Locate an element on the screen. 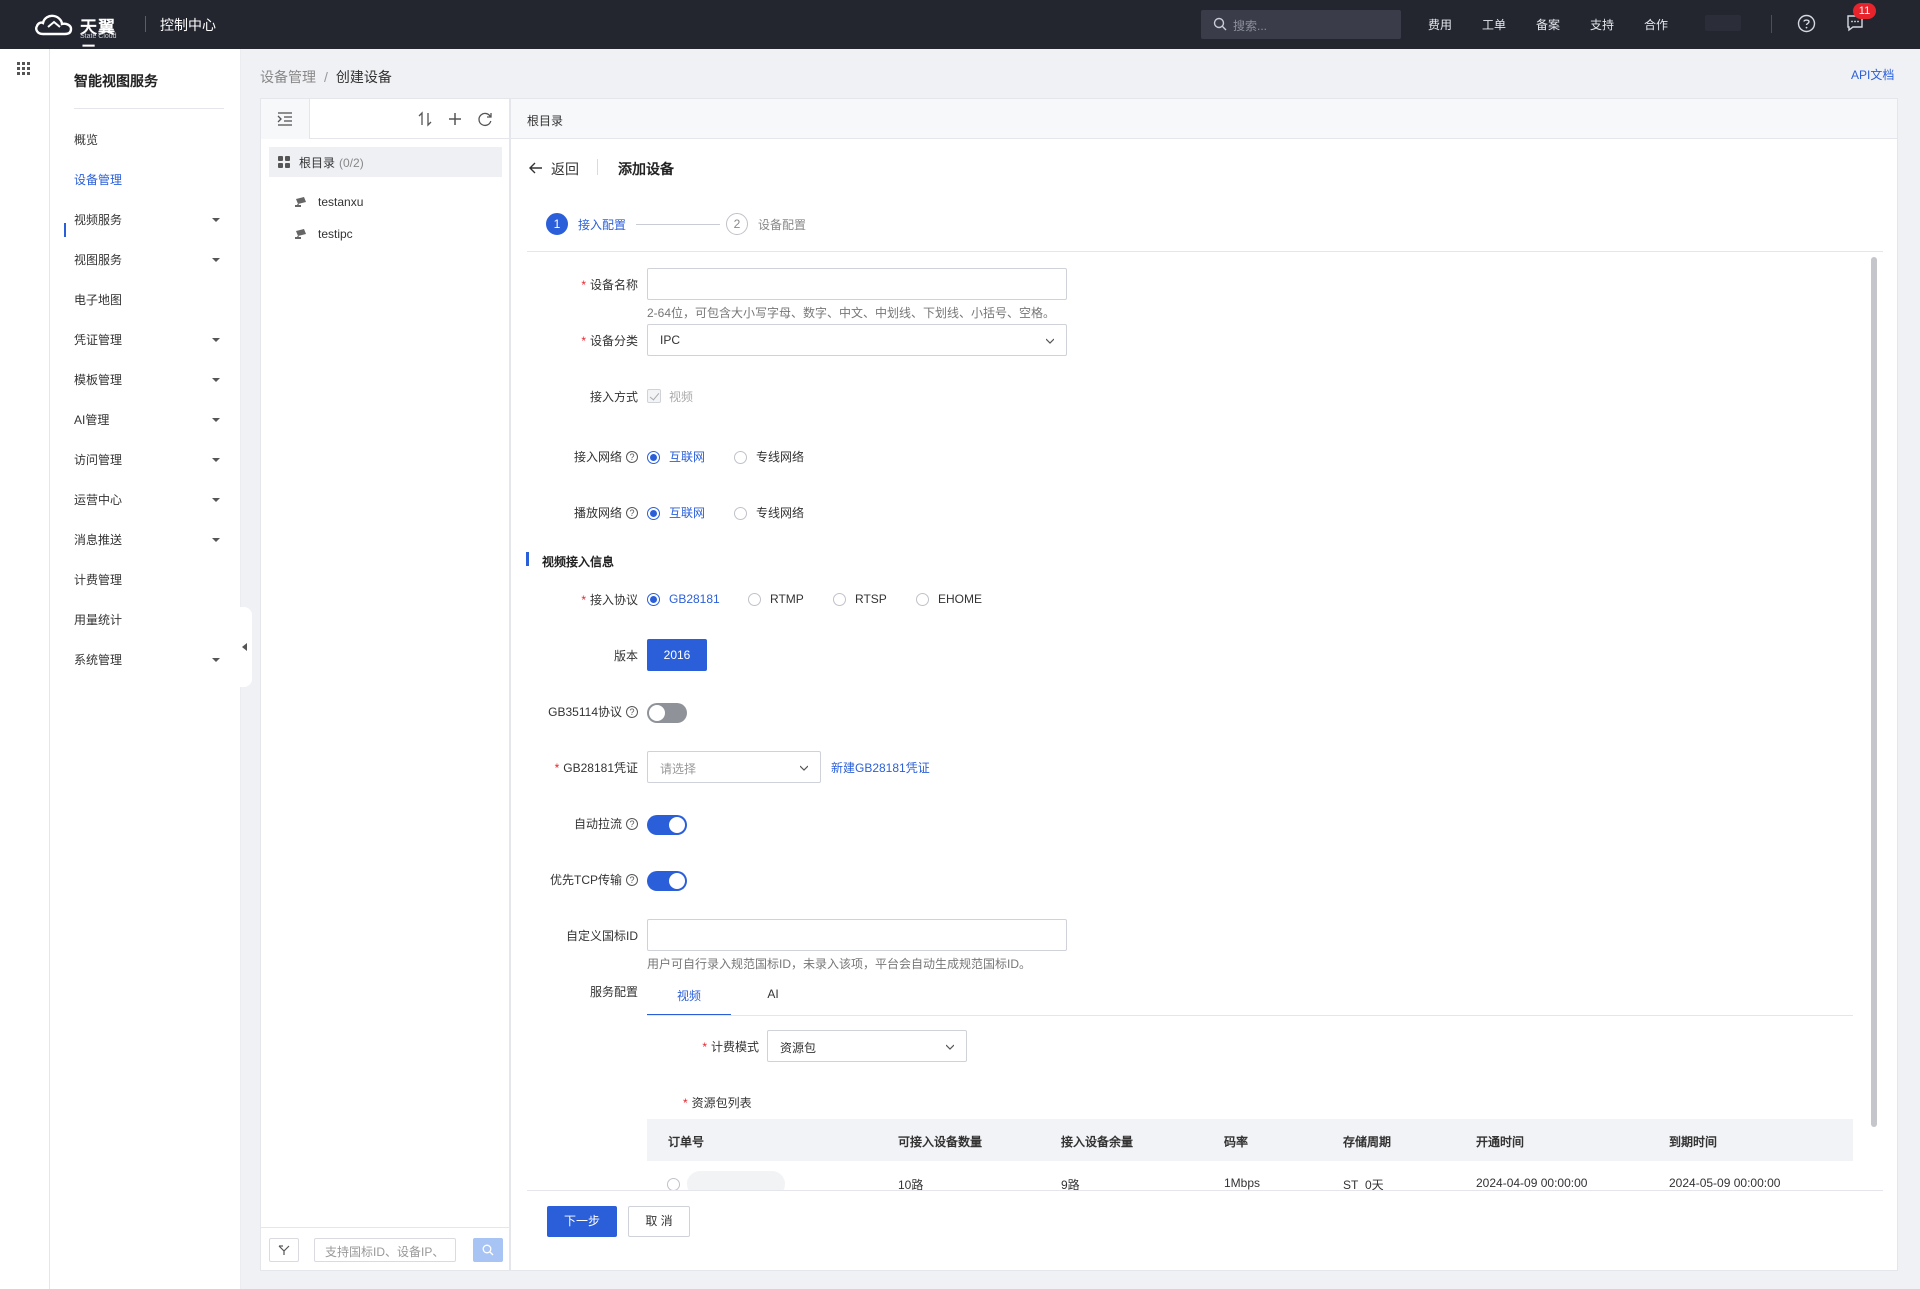 Image resolution: width=1920 pixels, height=1289 pixels. step-connector is located at coordinates (678, 224).